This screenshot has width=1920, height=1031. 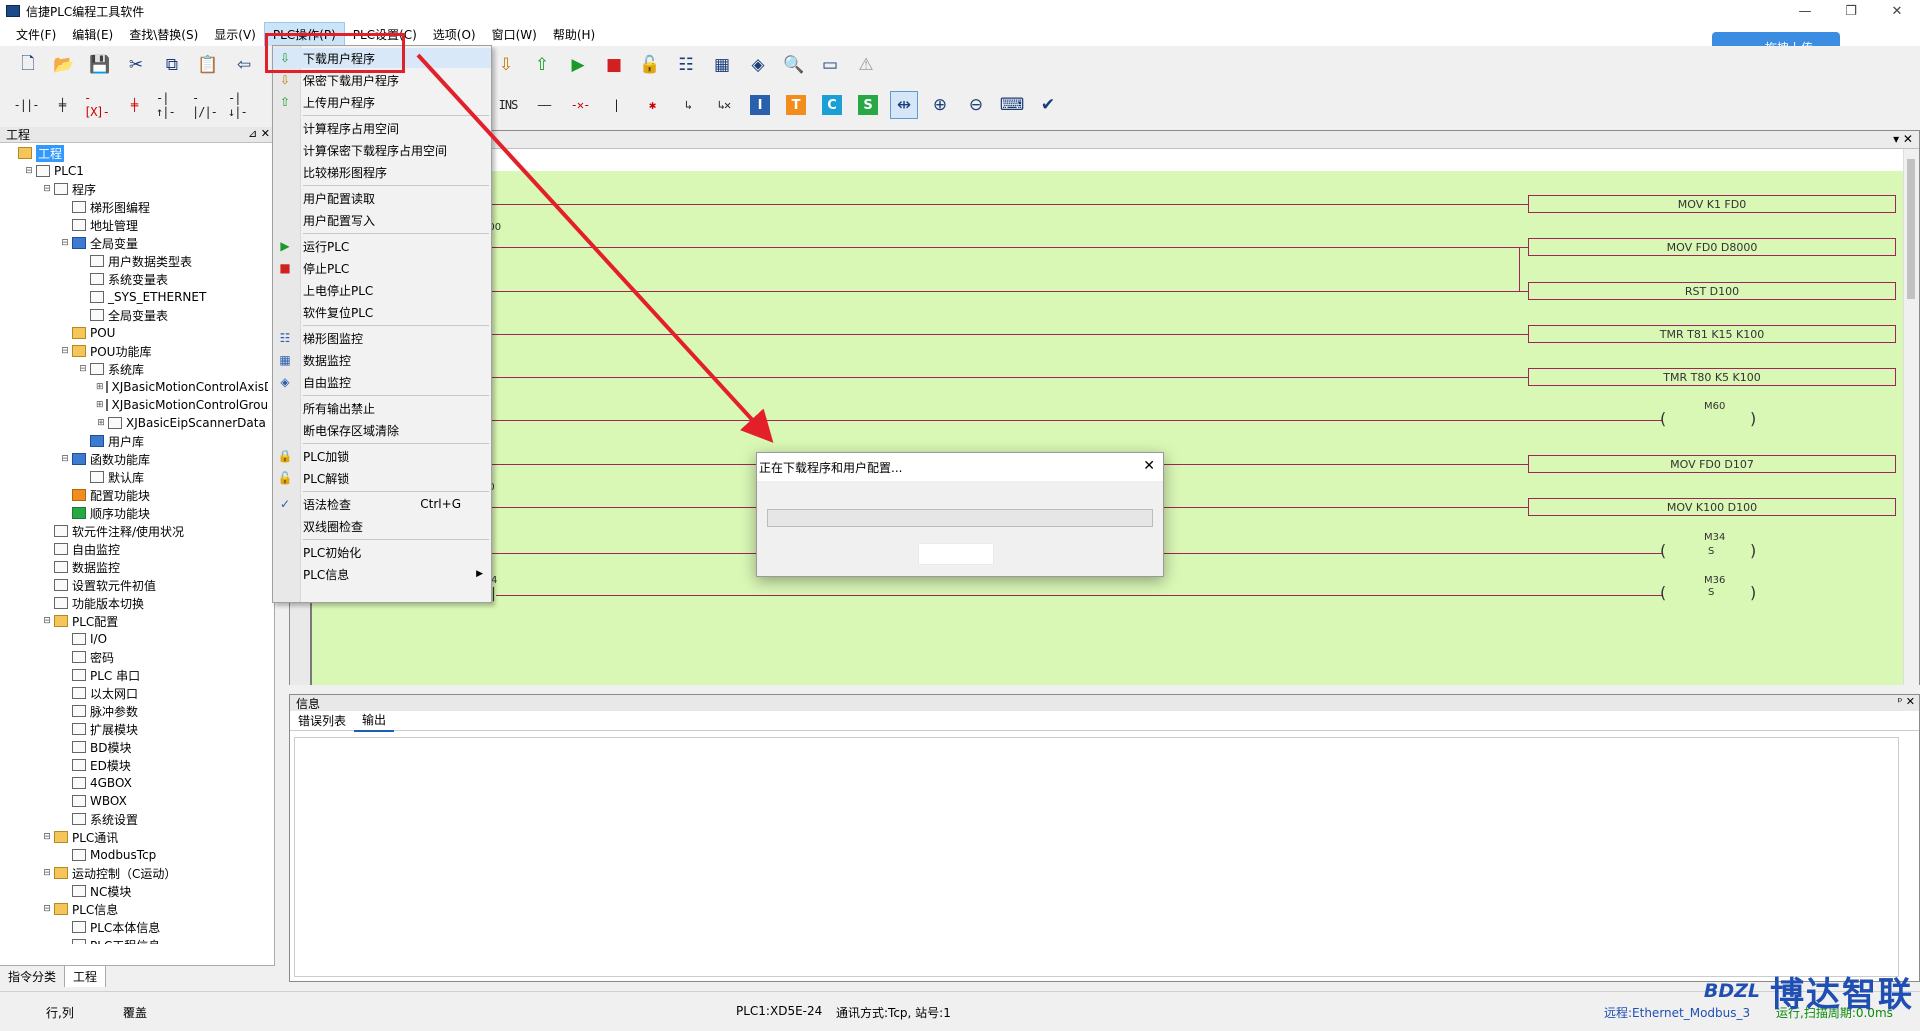 What do you see at coordinates (134, 405) in the screenshot?
I see `tree-item: ⊞ XJBasicMotionControlGroupD` at bounding box center [134, 405].